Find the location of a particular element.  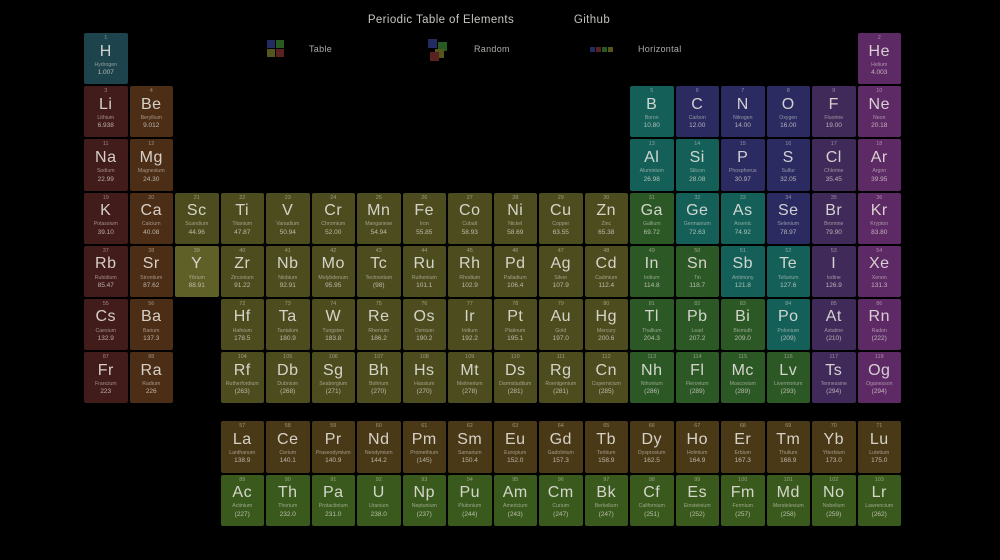

element-cell-pb: 82 Pb Lead 207.2 is located at coordinates (697, 324).